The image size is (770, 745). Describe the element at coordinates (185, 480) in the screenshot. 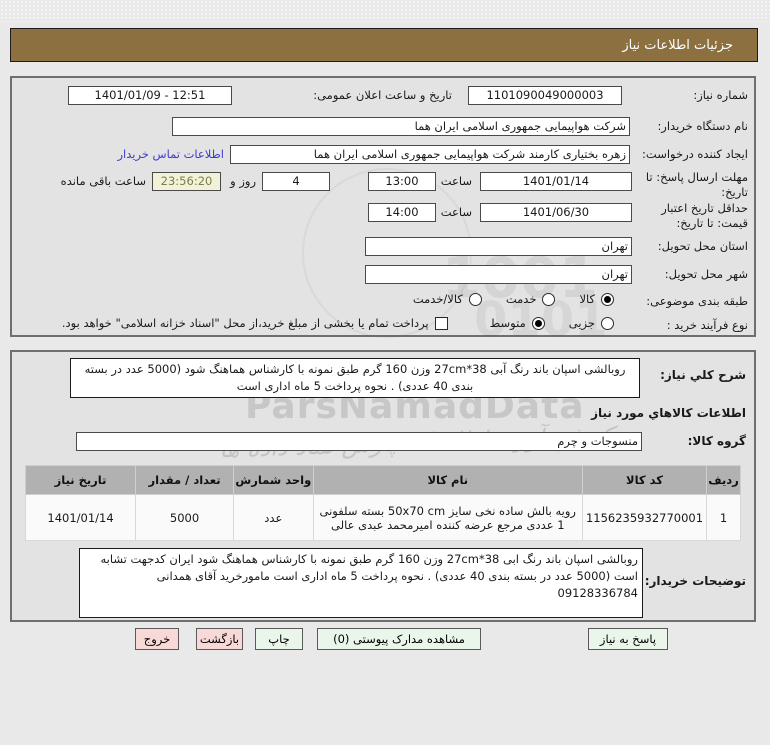

I see `col-quantity: تعداد / مقدار` at that location.